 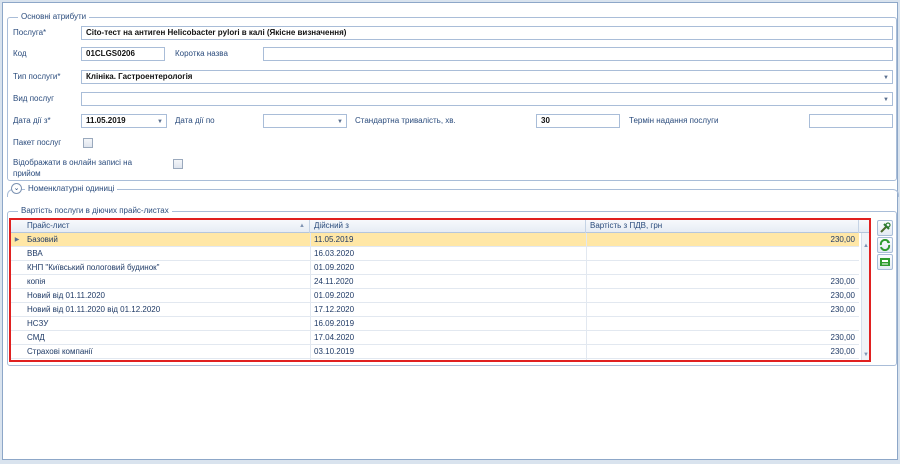 What do you see at coordinates (37, 76) in the screenshot?
I see `service-type-label: Тип послуги*` at bounding box center [37, 76].